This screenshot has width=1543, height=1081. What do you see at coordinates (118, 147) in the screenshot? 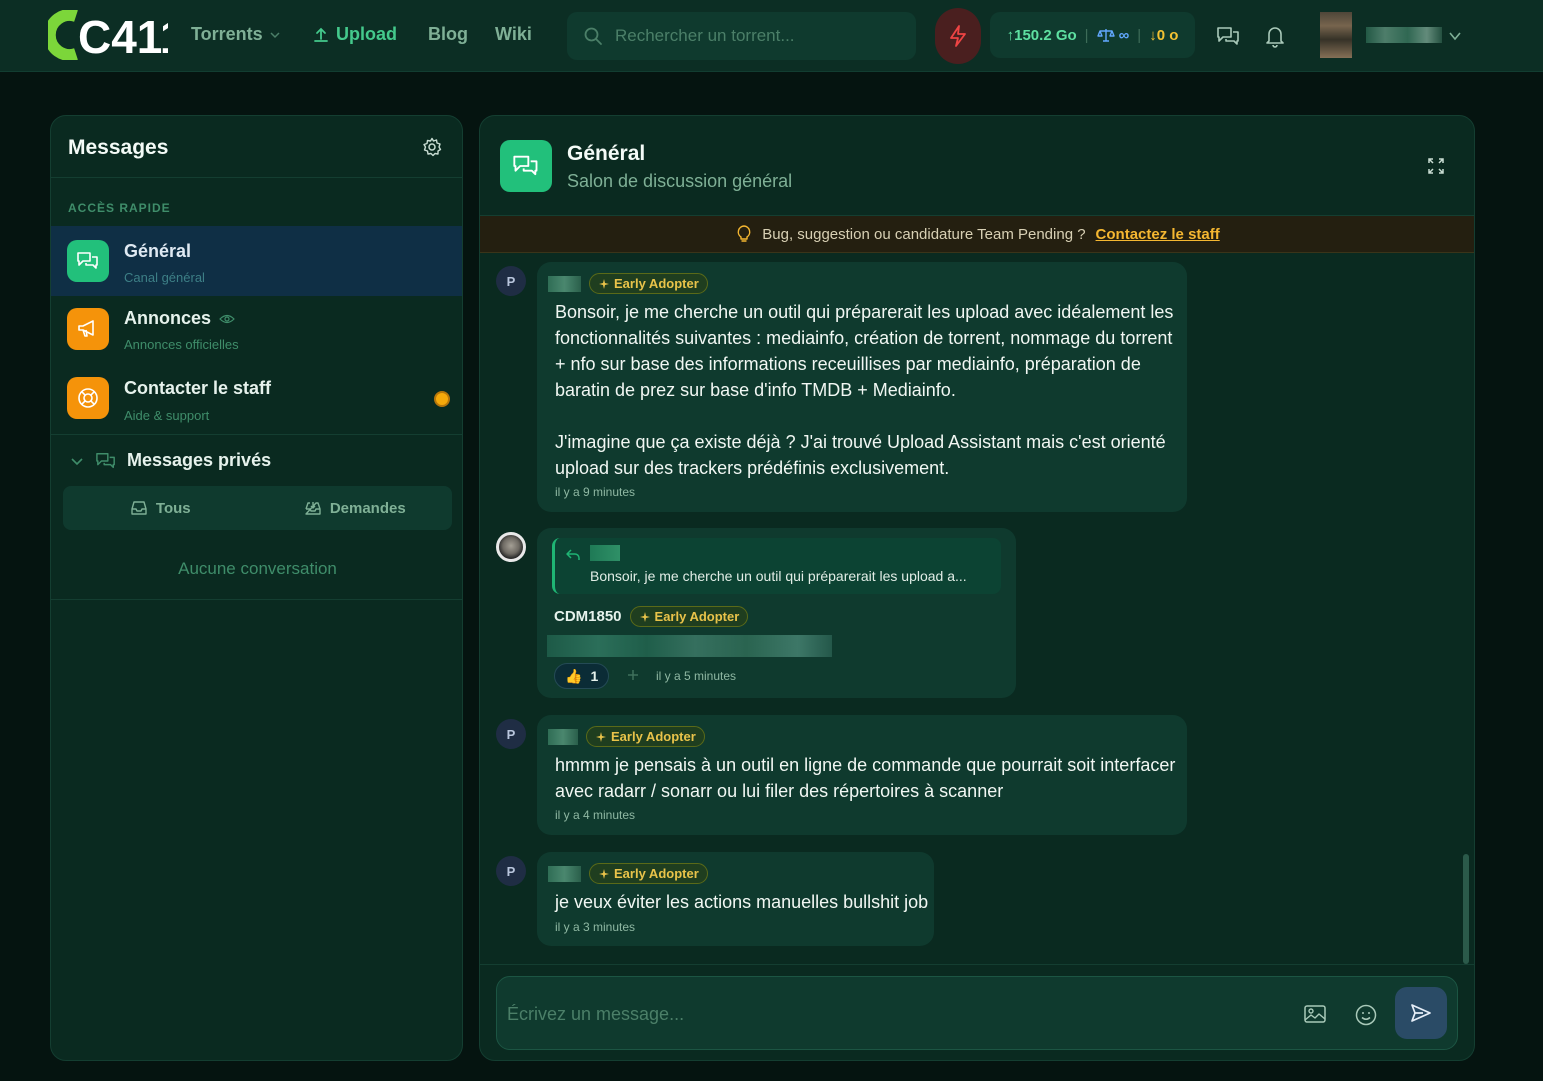
I see `sidebar-title: Messages` at bounding box center [118, 147].